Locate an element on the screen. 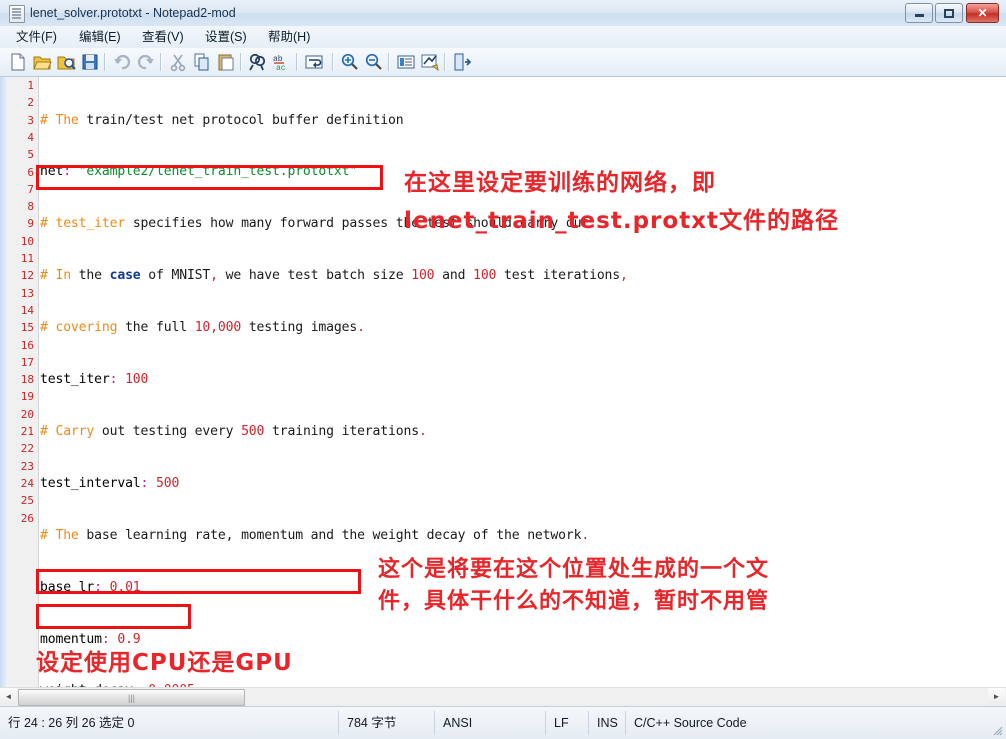 The height and width of the screenshot is (739, 1006). line-number: 2 is located at coordinates (30, 103).